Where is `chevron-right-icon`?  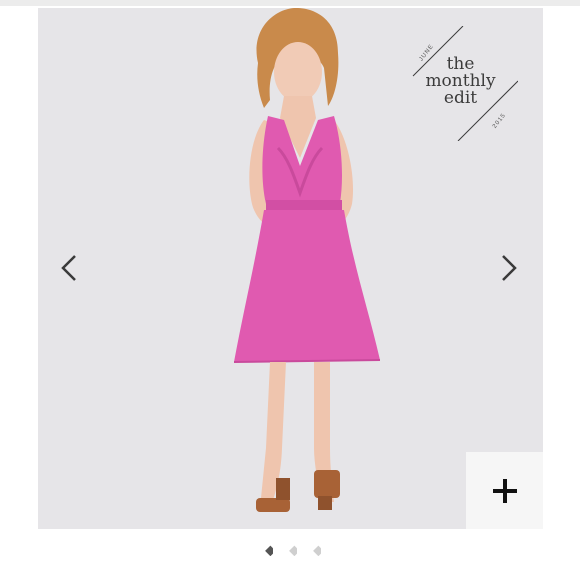 chevron-right-icon is located at coordinates (509, 268).